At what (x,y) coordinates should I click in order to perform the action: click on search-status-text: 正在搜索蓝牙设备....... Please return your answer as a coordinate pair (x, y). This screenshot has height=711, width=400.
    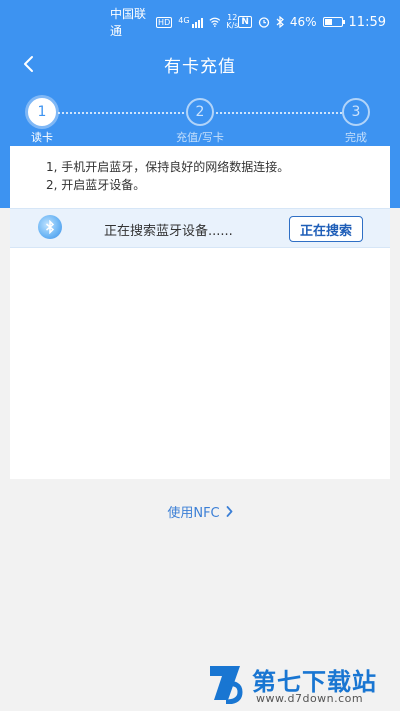
    Looking at the image, I should click on (168, 231).